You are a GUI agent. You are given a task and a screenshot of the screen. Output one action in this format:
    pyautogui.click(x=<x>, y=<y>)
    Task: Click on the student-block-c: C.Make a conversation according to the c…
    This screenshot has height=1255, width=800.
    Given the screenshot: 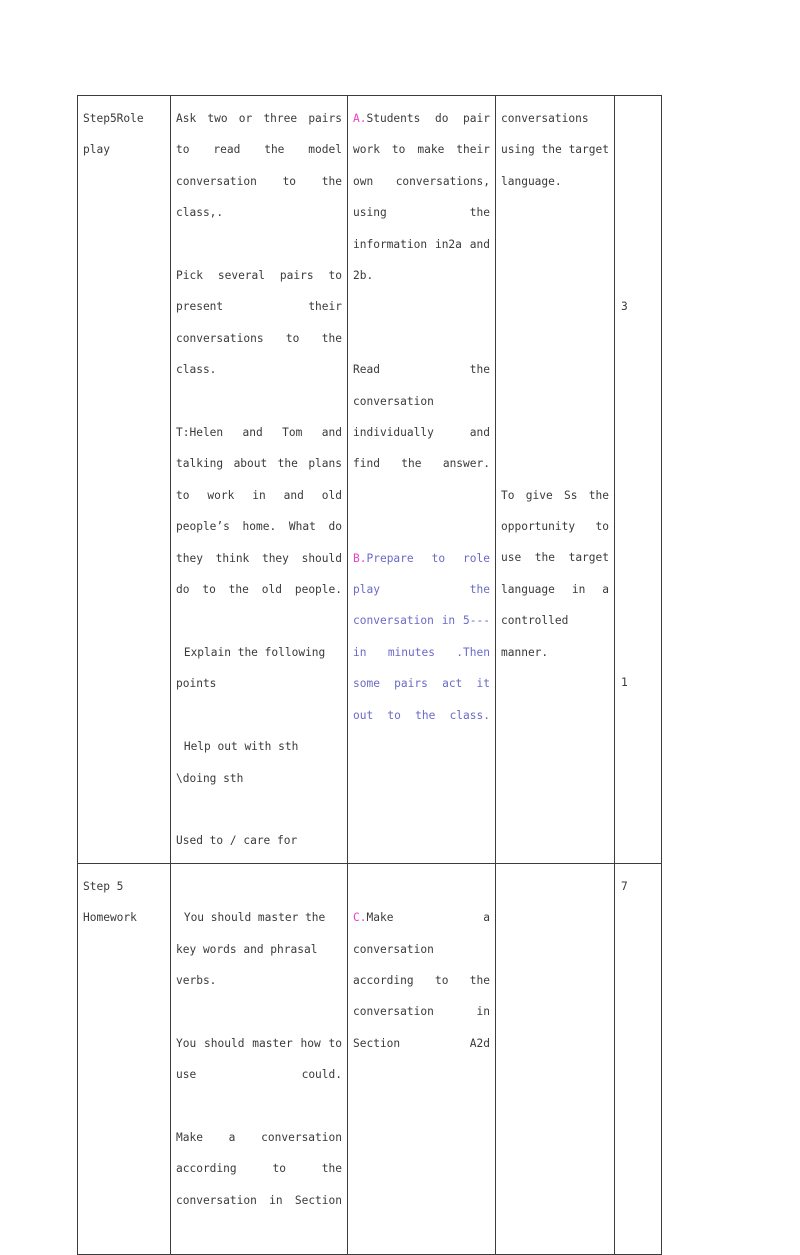 What is the action you would take?
    pyautogui.click(x=421, y=996)
    